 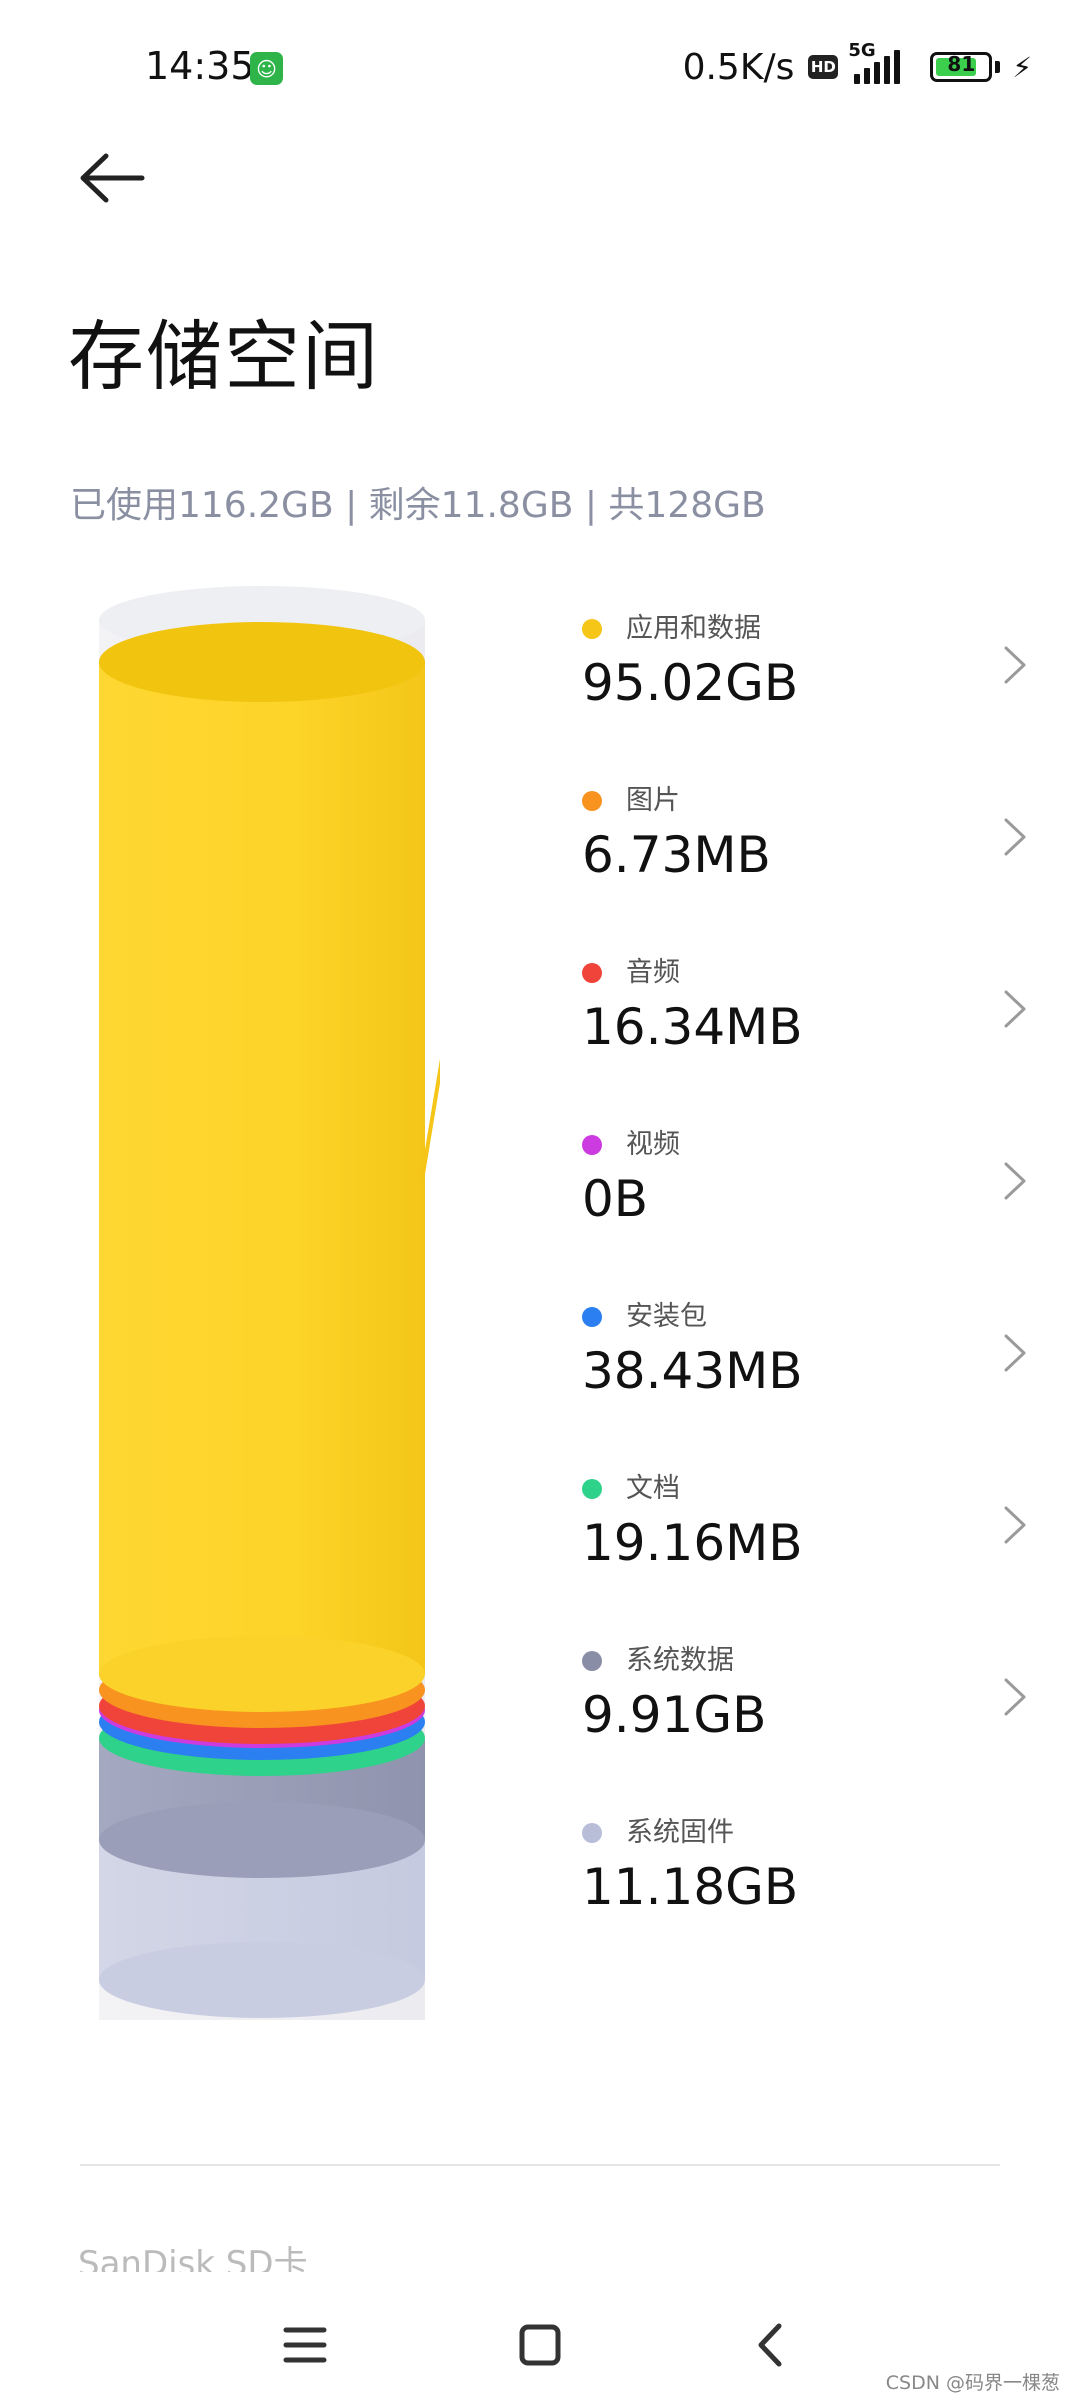 I want to click on legend-label: 系统固件, so click(x=680, y=1832).